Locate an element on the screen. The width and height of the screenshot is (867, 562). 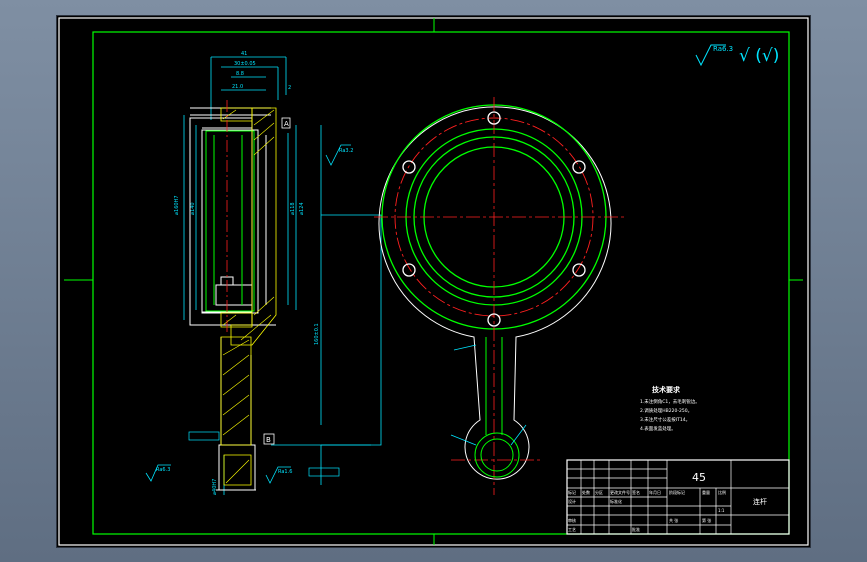
datum-a: A is located at coordinates (286, 123).